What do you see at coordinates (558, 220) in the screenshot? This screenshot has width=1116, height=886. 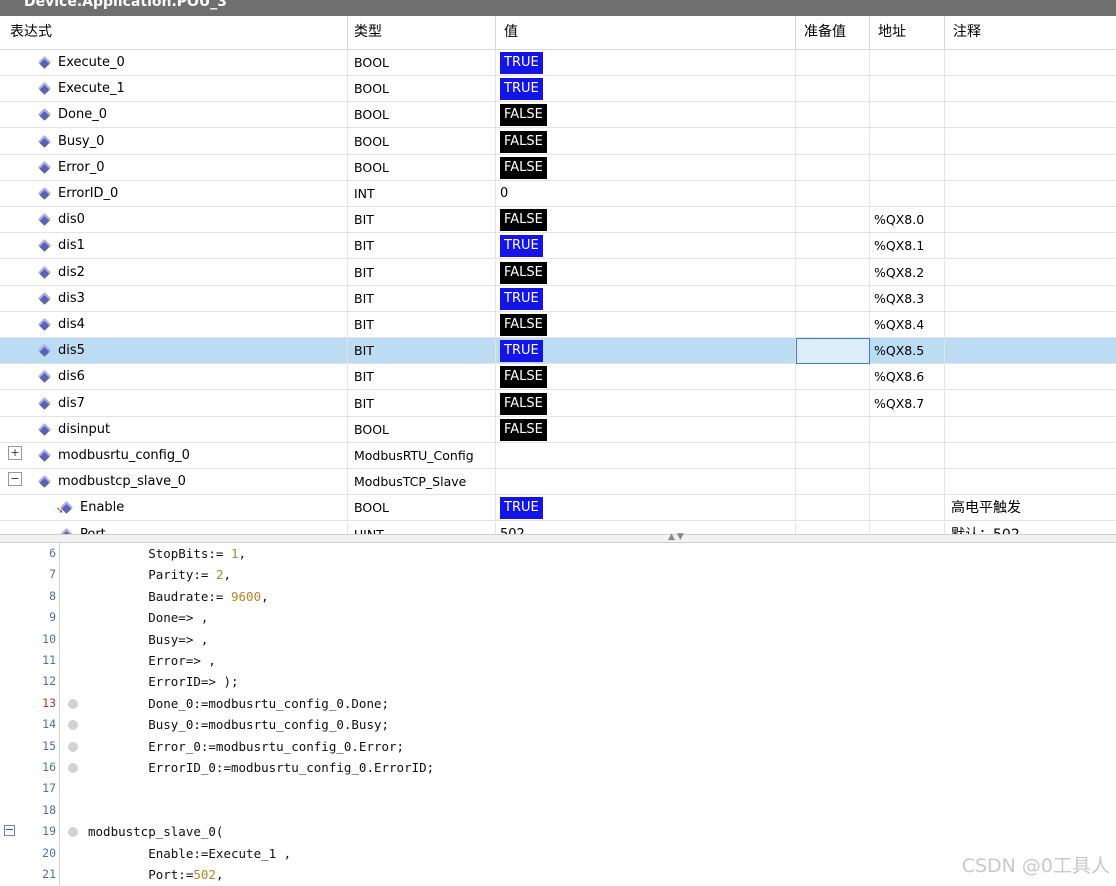 I see `watch-row-dis0: dis0 BIT FALSE %QX8.0` at bounding box center [558, 220].